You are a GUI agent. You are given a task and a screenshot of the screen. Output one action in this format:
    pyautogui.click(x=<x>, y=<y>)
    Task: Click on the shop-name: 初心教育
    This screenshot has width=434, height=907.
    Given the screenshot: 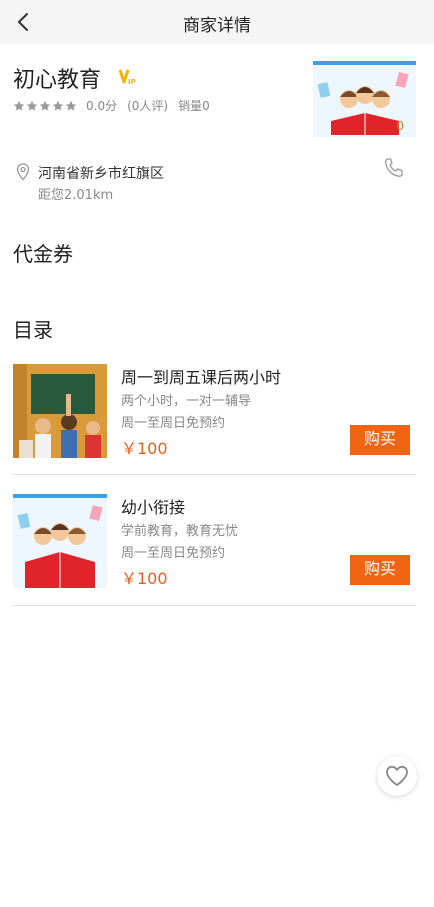 What is the action you would take?
    pyautogui.click(x=57, y=80)
    